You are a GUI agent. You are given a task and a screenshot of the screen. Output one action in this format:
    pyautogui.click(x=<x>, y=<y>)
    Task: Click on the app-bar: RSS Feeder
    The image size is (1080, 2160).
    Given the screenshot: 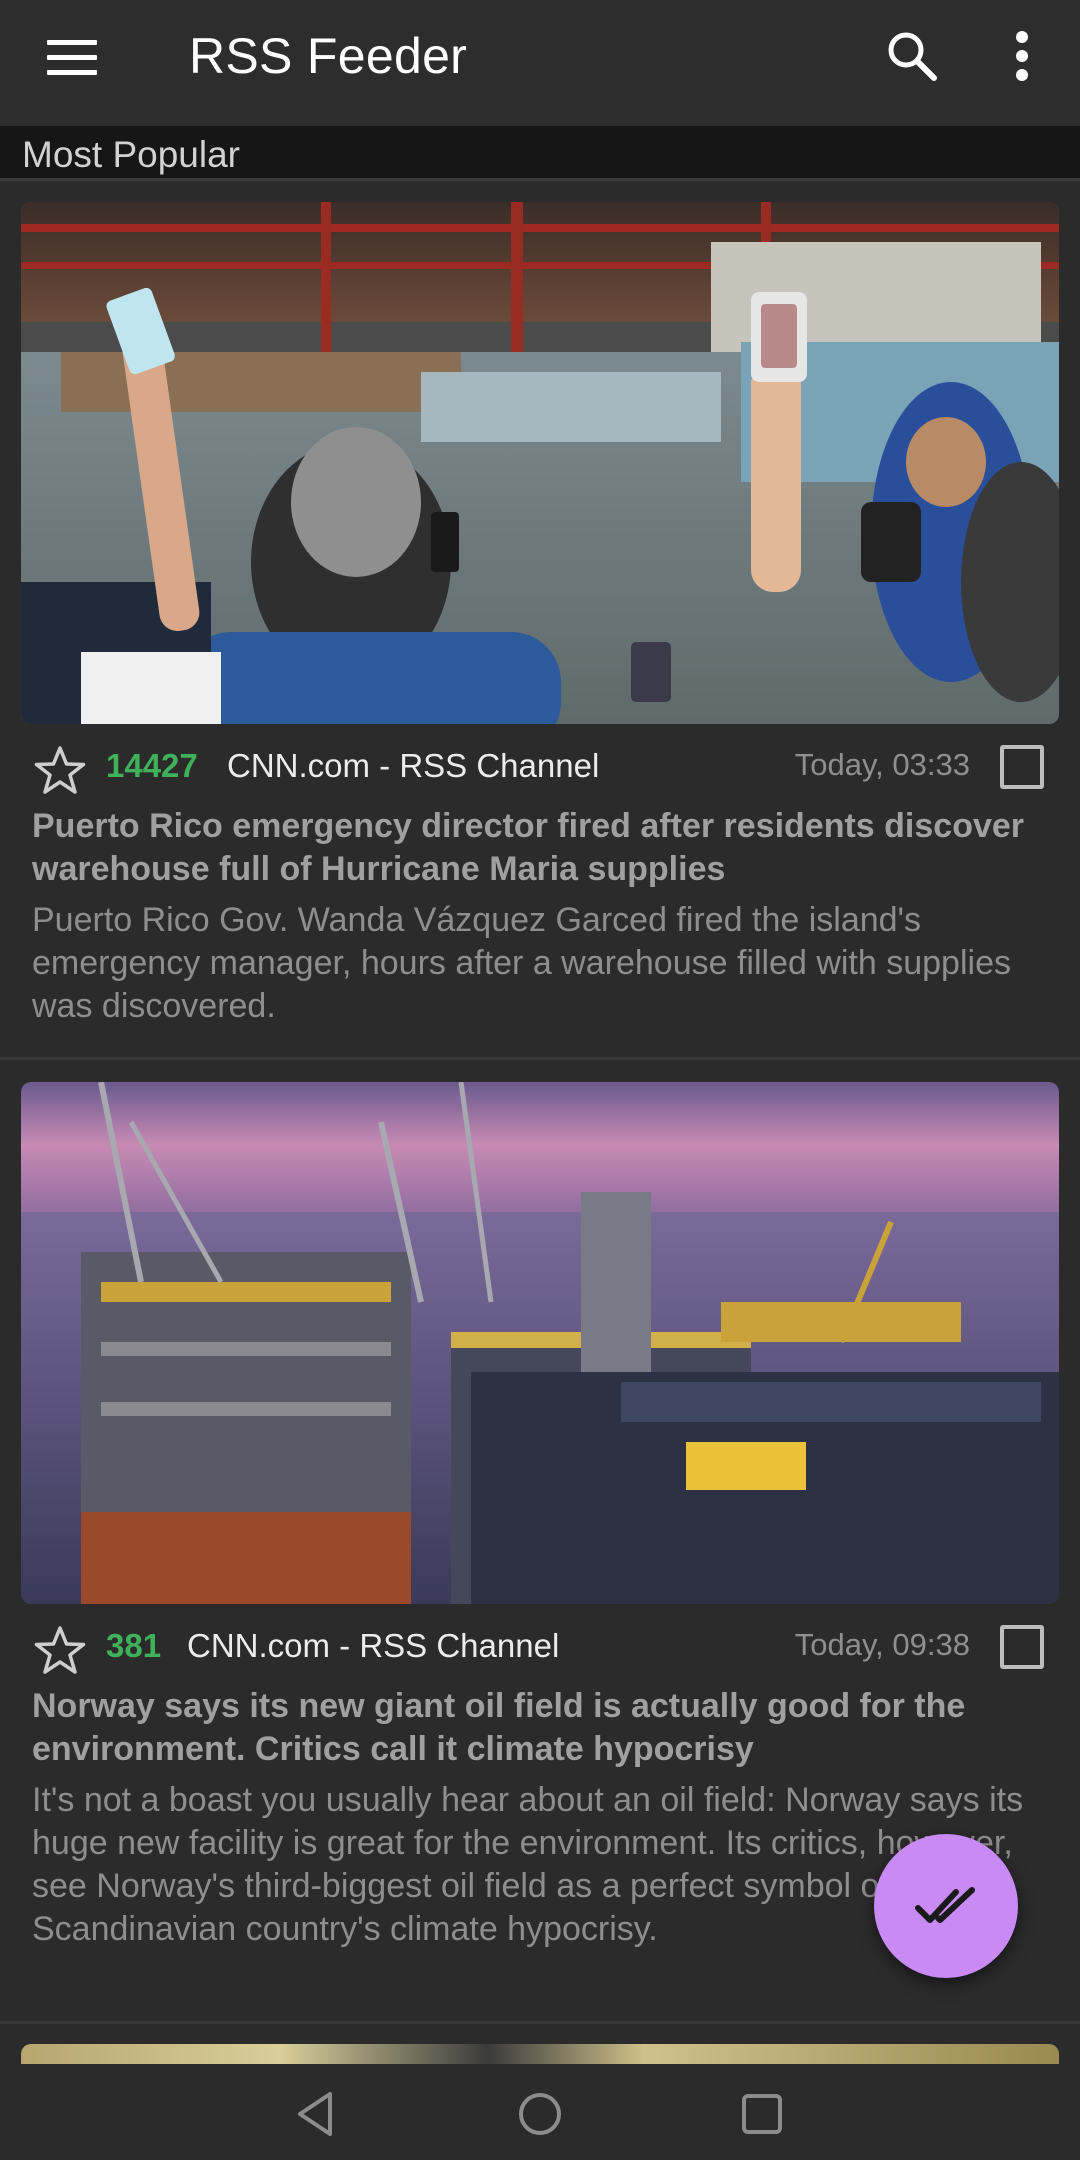 What is the action you would take?
    pyautogui.click(x=540, y=63)
    